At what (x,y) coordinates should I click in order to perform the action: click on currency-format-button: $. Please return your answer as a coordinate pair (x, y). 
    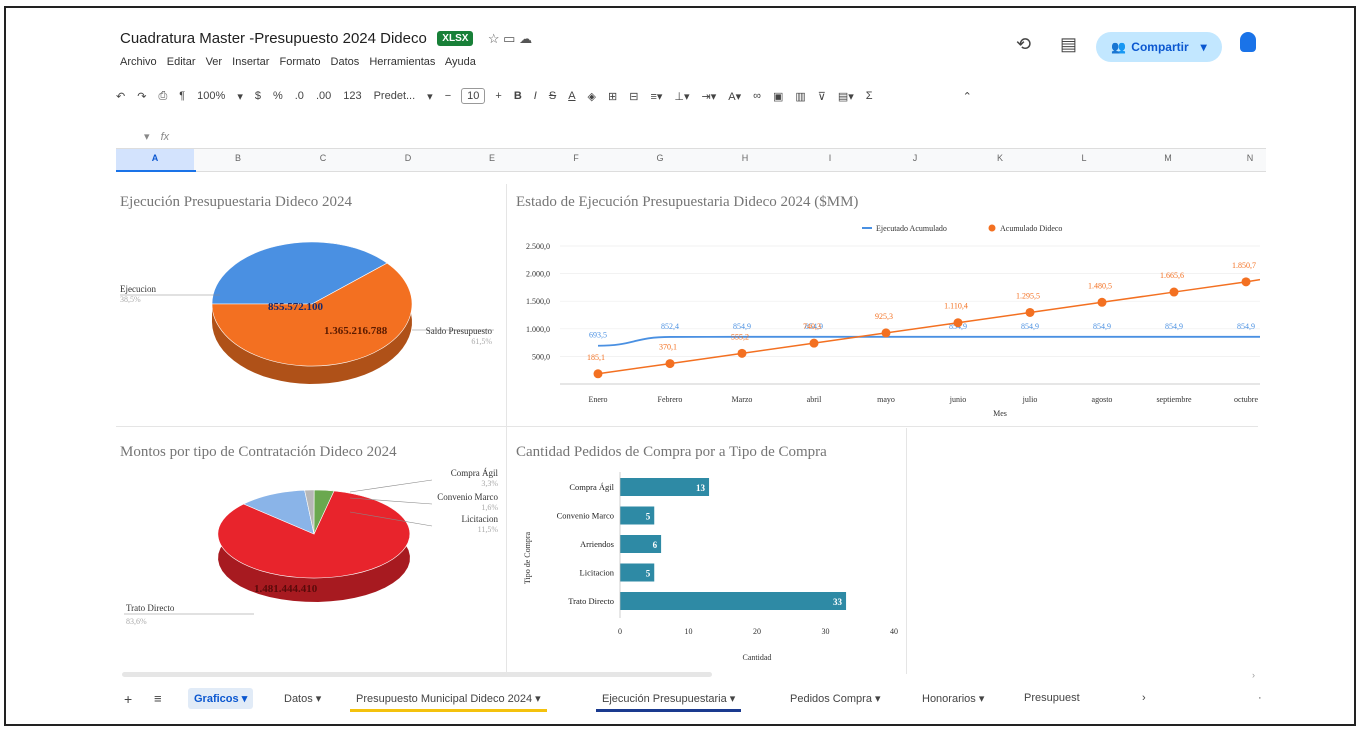
    Looking at the image, I should click on (258, 96).